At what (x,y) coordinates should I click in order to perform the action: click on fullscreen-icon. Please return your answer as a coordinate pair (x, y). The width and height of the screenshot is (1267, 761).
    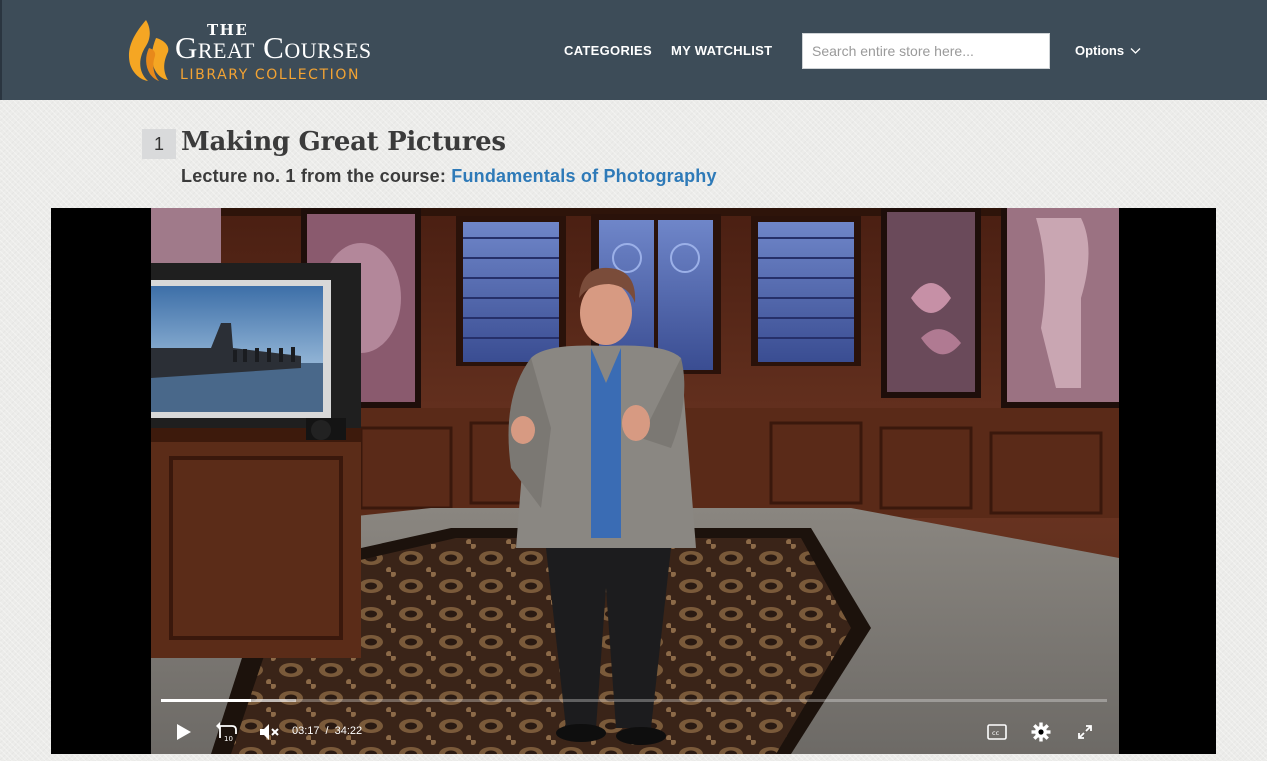
    Looking at the image, I should click on (1085, 732).